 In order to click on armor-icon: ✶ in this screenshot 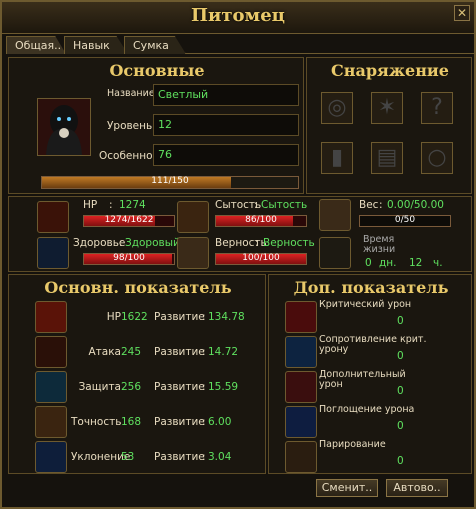, I will do `click(387, 107)`.